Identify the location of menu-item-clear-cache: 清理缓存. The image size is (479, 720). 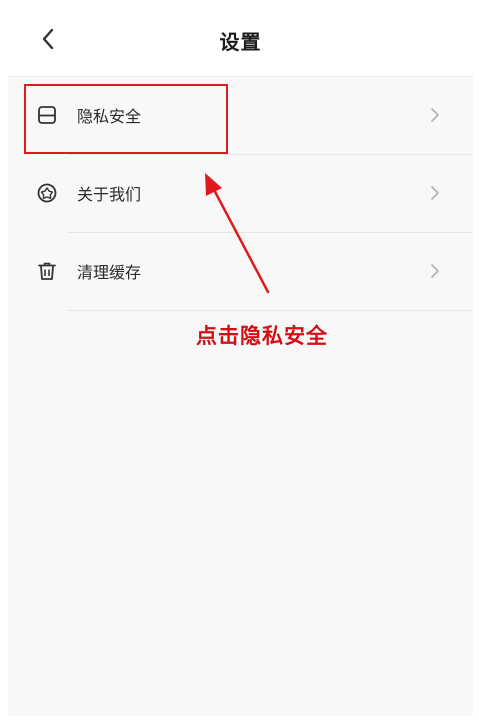
(240, 272).